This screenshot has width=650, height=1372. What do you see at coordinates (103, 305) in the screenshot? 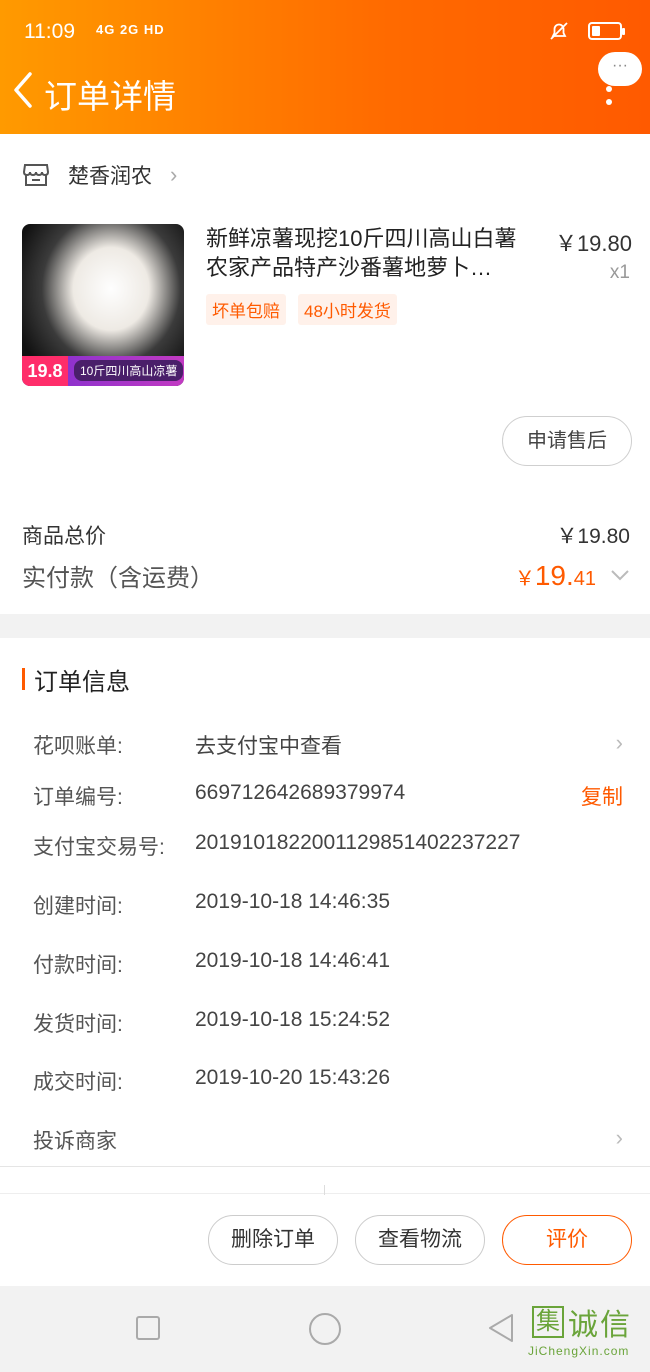
I see `product-thumbnail: 19.8 10斤四川高山凉薯` at bounding box center [103, 305].